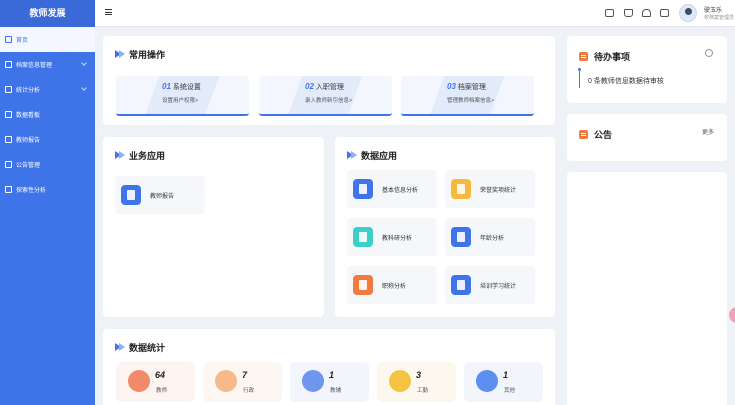 The image size is (735, 405). I want to click on app-research: 教科研分析, so click(392, 237).